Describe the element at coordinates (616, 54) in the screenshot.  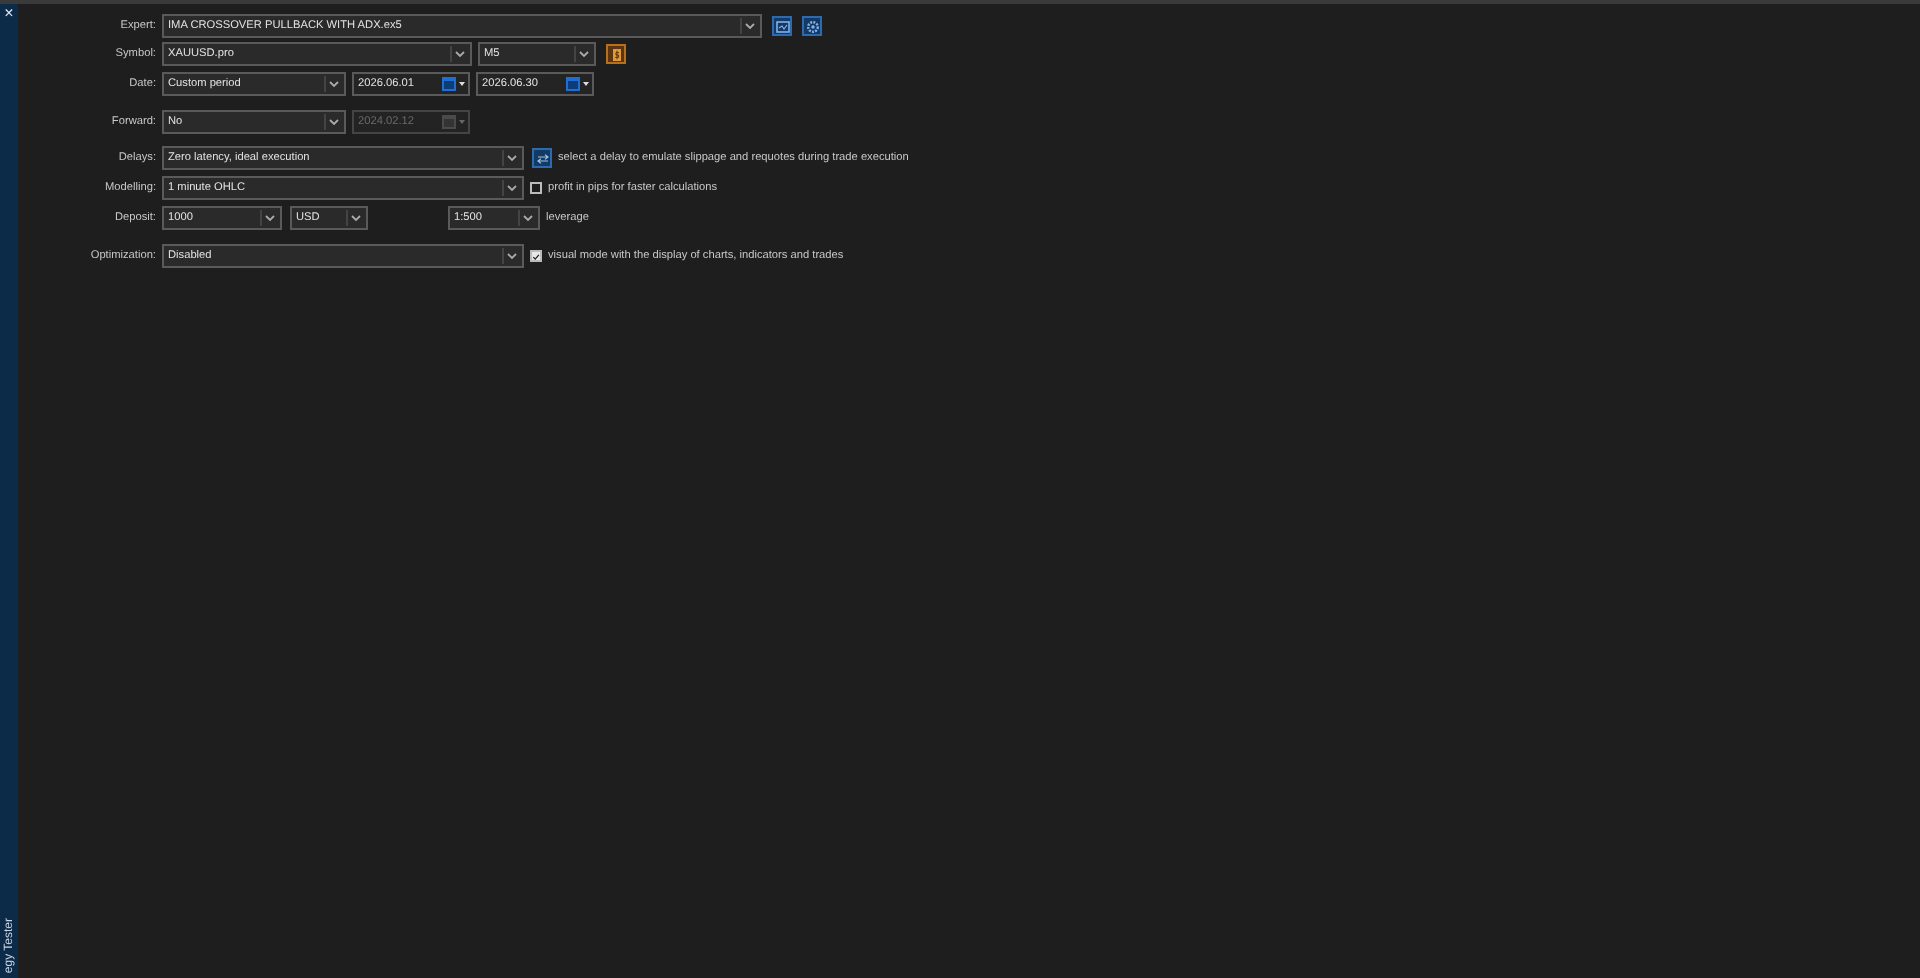
I see `symbol-button` at that location.